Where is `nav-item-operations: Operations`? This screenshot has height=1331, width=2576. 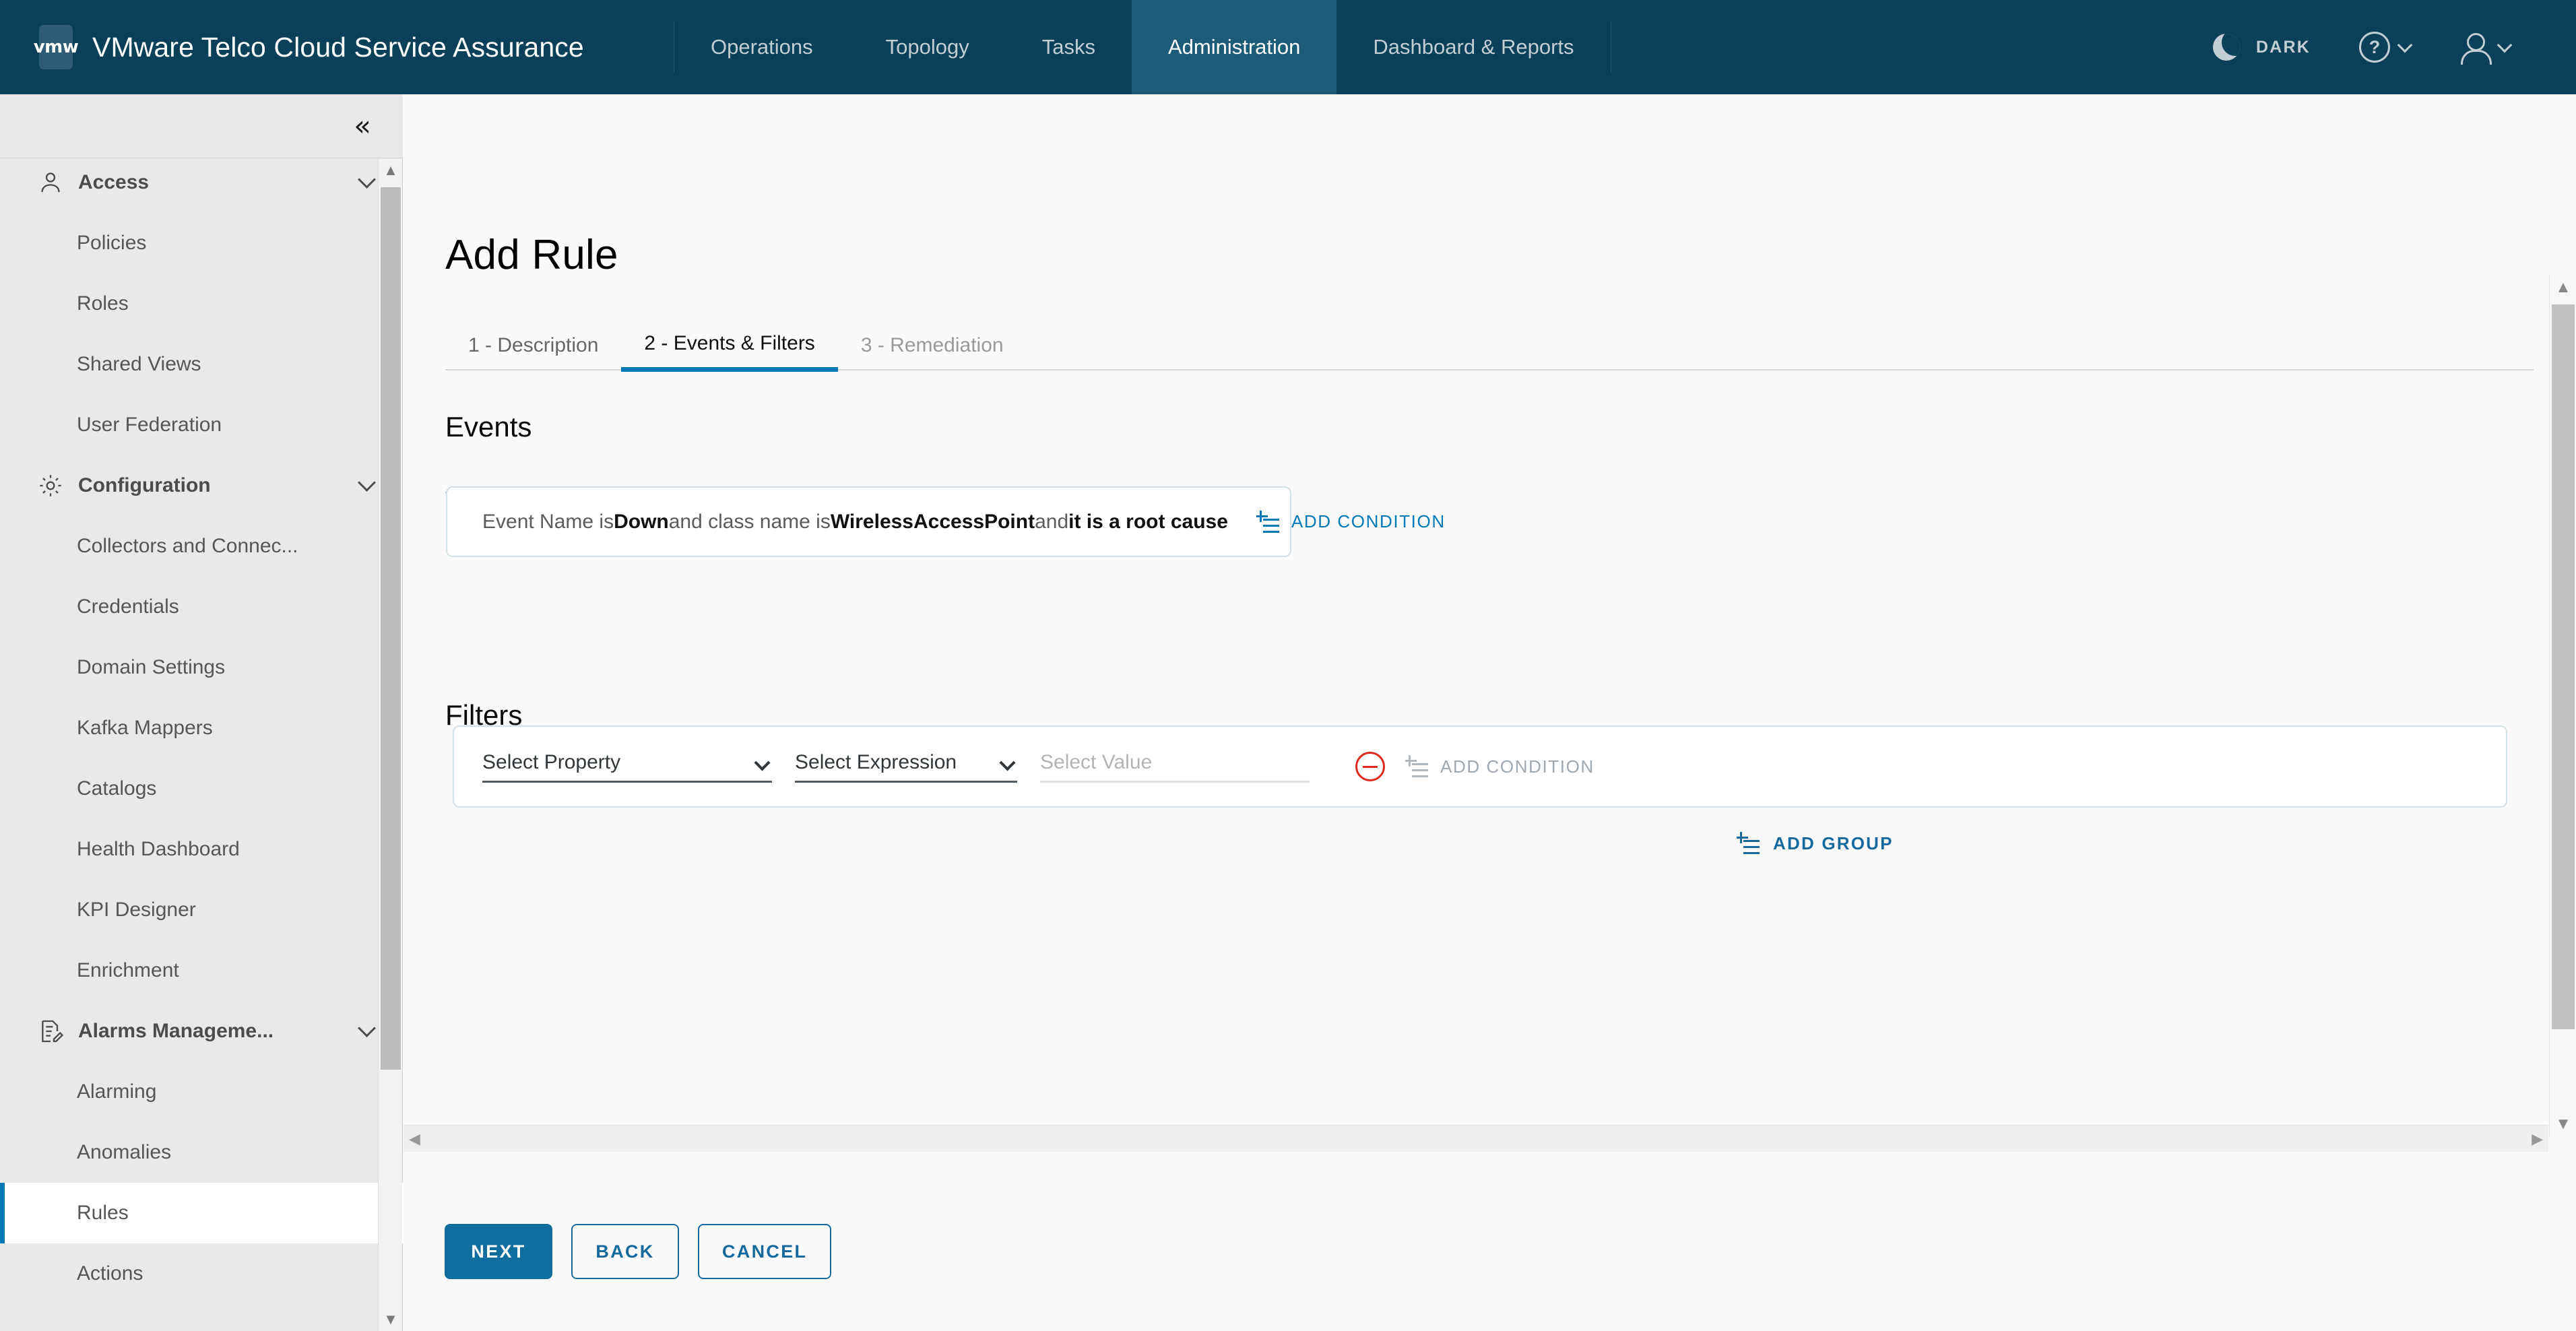
nav-item-operations: Operations is located at coordinates (762, 47).